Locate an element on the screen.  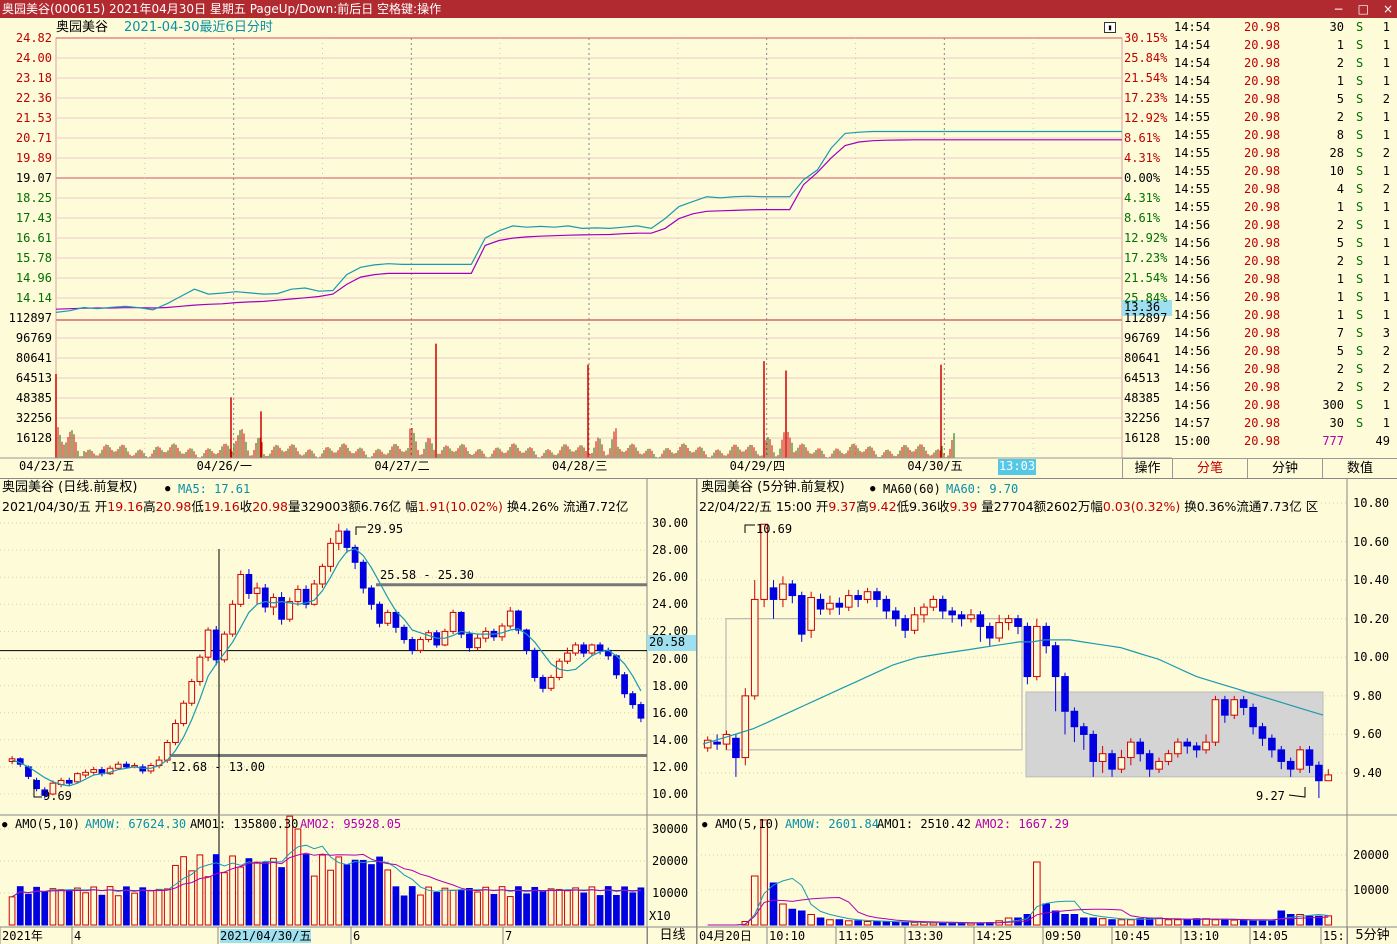
trade-time: 14:55 is located at coordinates (1192, 117).